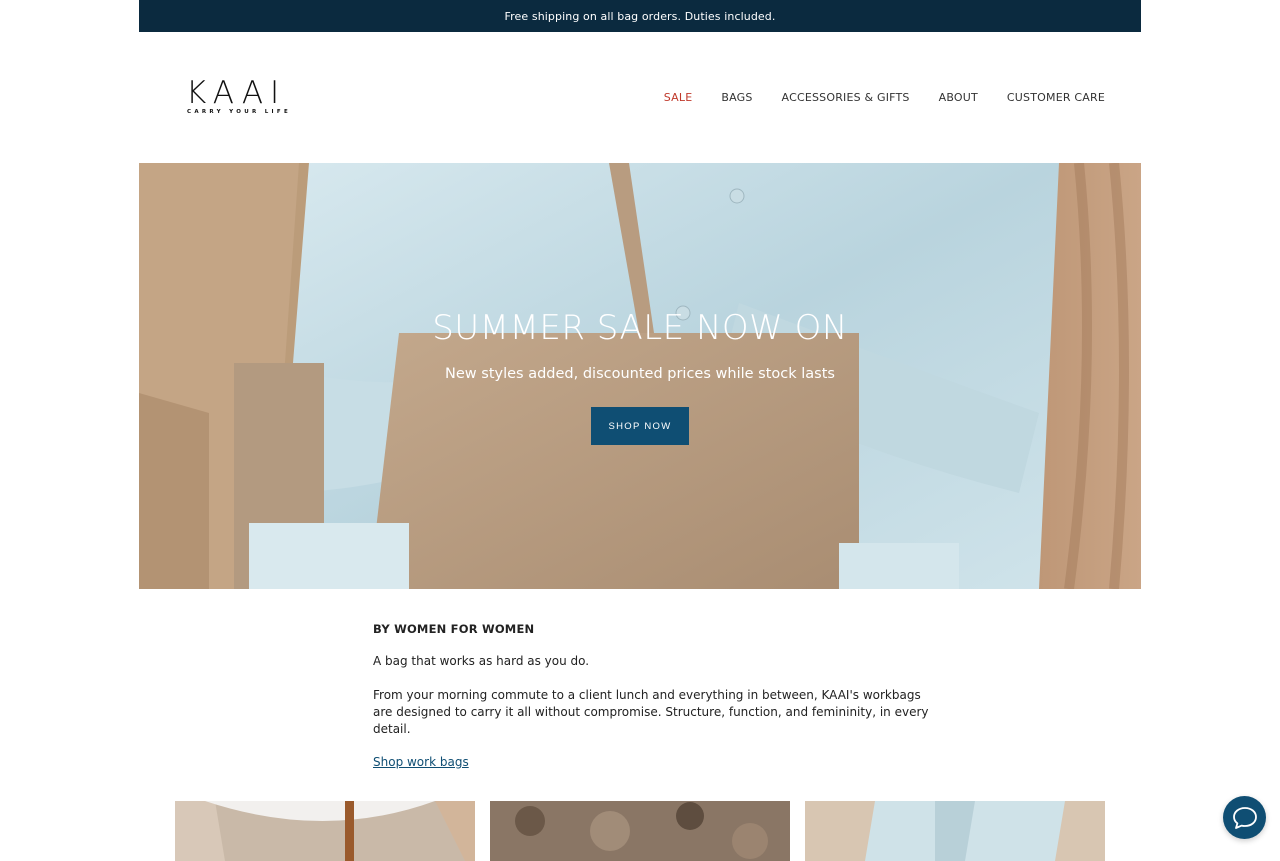 This screenshot has height=861, width=1280. Describe the element at coordinates (678, 97) in the screenshot. I see `nav-item-sale: SALE` at that location.